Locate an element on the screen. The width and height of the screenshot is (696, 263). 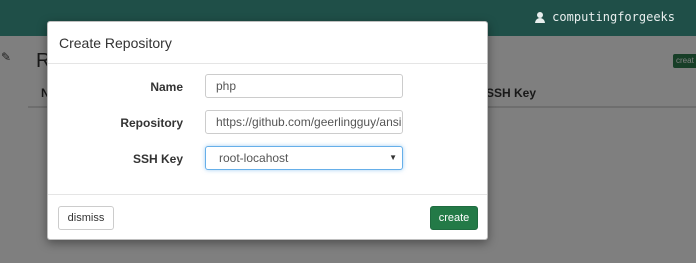
username: computingforgeeks is located at coordinates (613, 17).